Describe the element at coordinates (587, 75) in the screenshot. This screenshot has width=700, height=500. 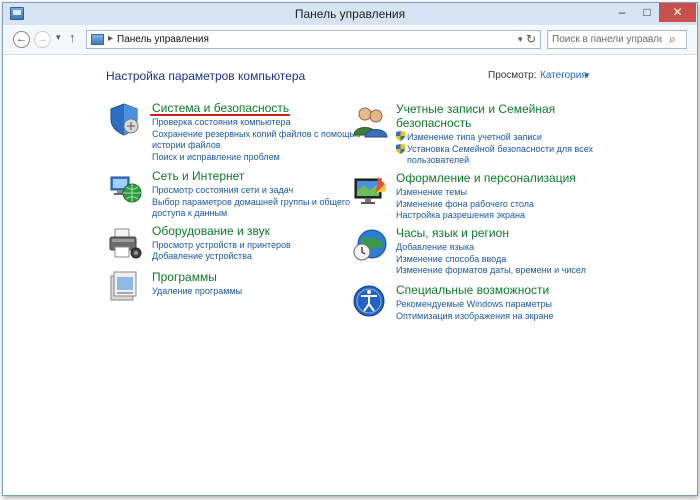
I see `view-by-chevron-down-icon: ▼` at that location.